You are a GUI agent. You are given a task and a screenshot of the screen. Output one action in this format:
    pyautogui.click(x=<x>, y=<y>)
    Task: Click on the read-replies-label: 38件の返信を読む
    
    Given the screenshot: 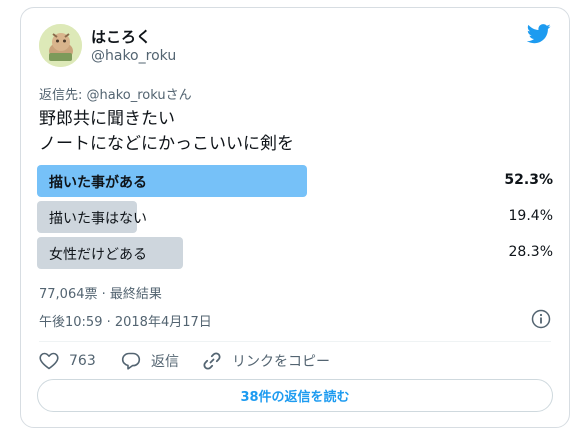 What is the action you would take?
    pyautogui.click(x=295, y=397)
    